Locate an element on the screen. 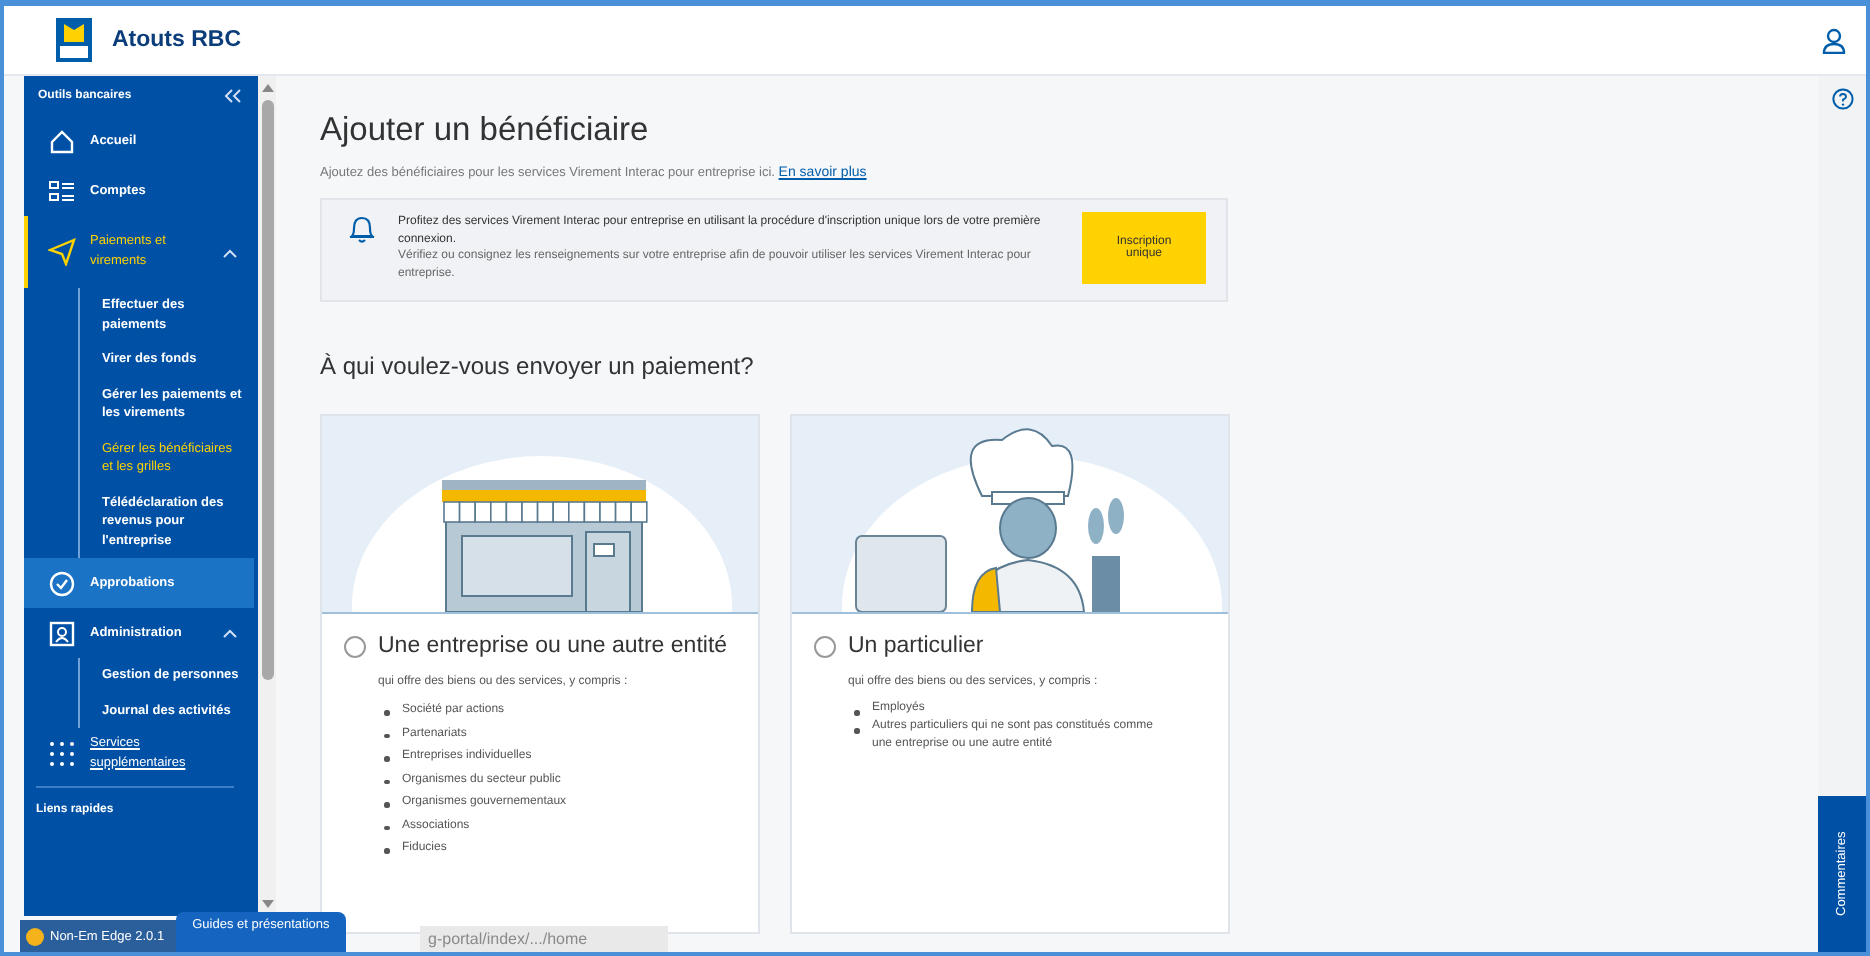 Image resolution: width=1870 pixels, height=956 pixels. help-icon is located at coordinates (1842, 99).